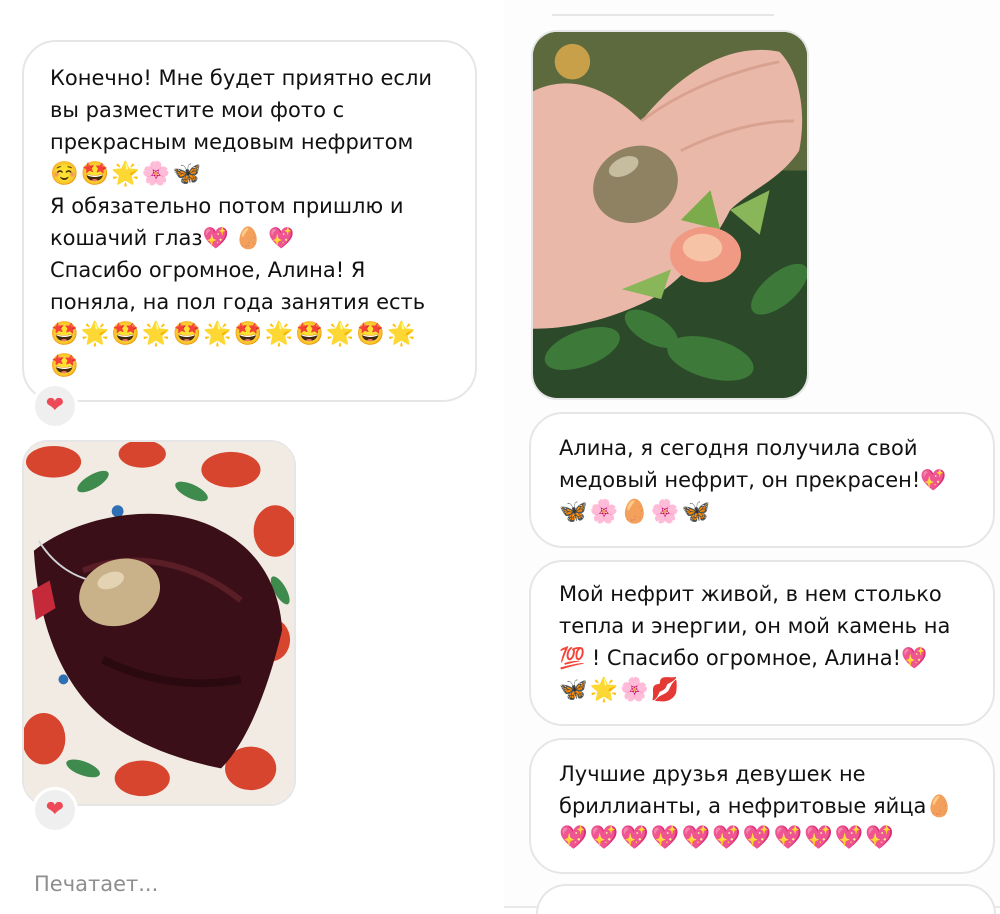 The width and height of the screenshot is (1000, 914). What do you see at coordinates (234, 334) in the screenshot?
I see `emoji-row: 🤩🌟🤩🌟🤩🌟🤩🌟🤩🌟🤩🌟` at bounding box center [234, 334].